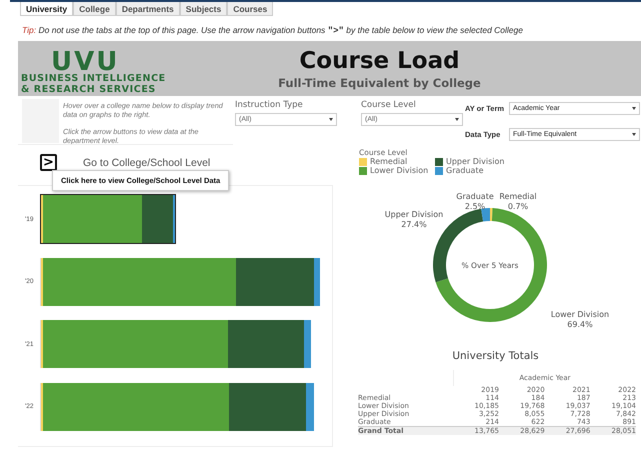  Describe the element at coordinates (146, 162) in the screenshot. I see `nav-label: Go to College/School Level` at that location.